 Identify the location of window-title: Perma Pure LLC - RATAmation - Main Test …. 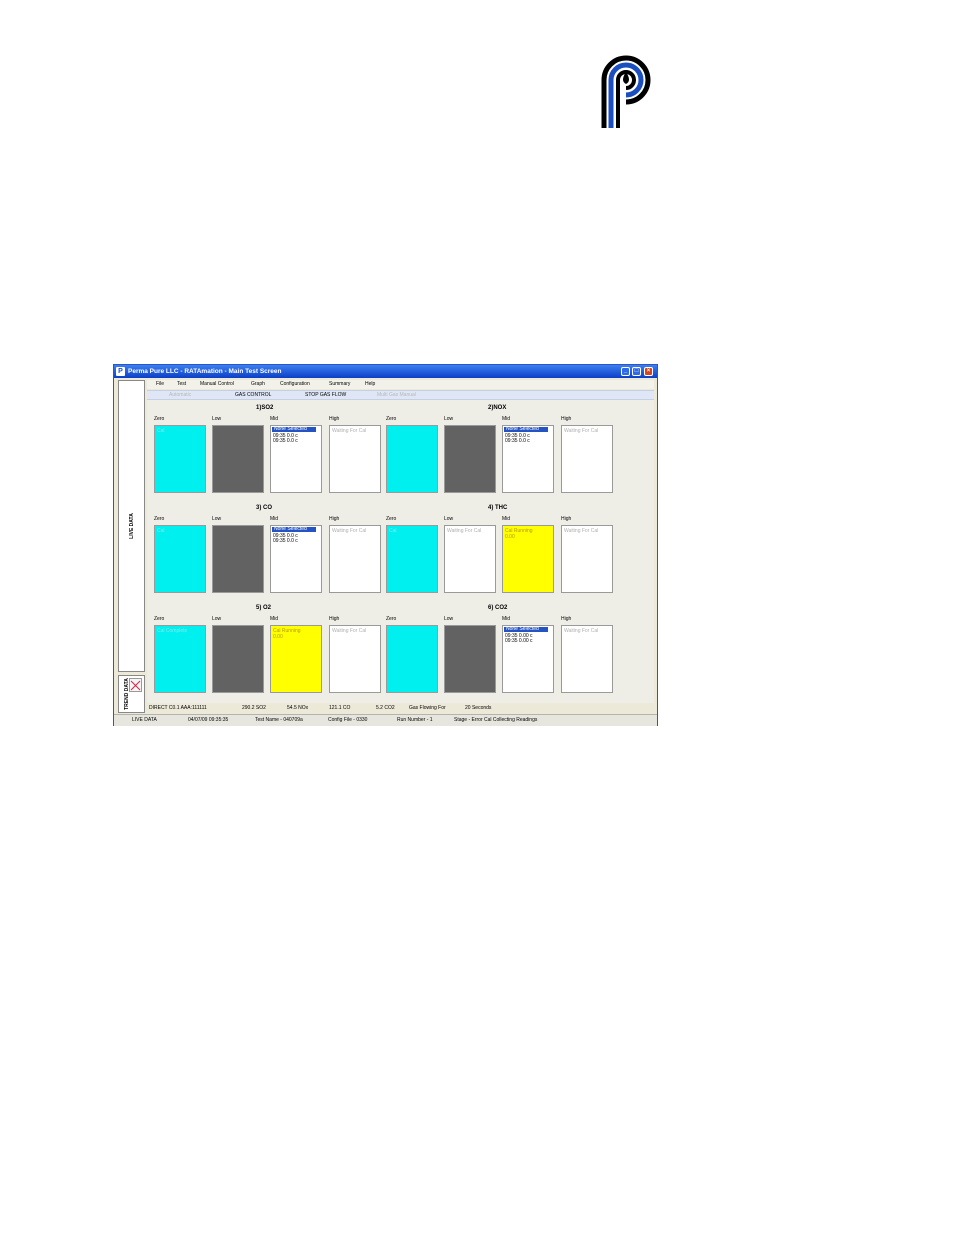
(205, 371).